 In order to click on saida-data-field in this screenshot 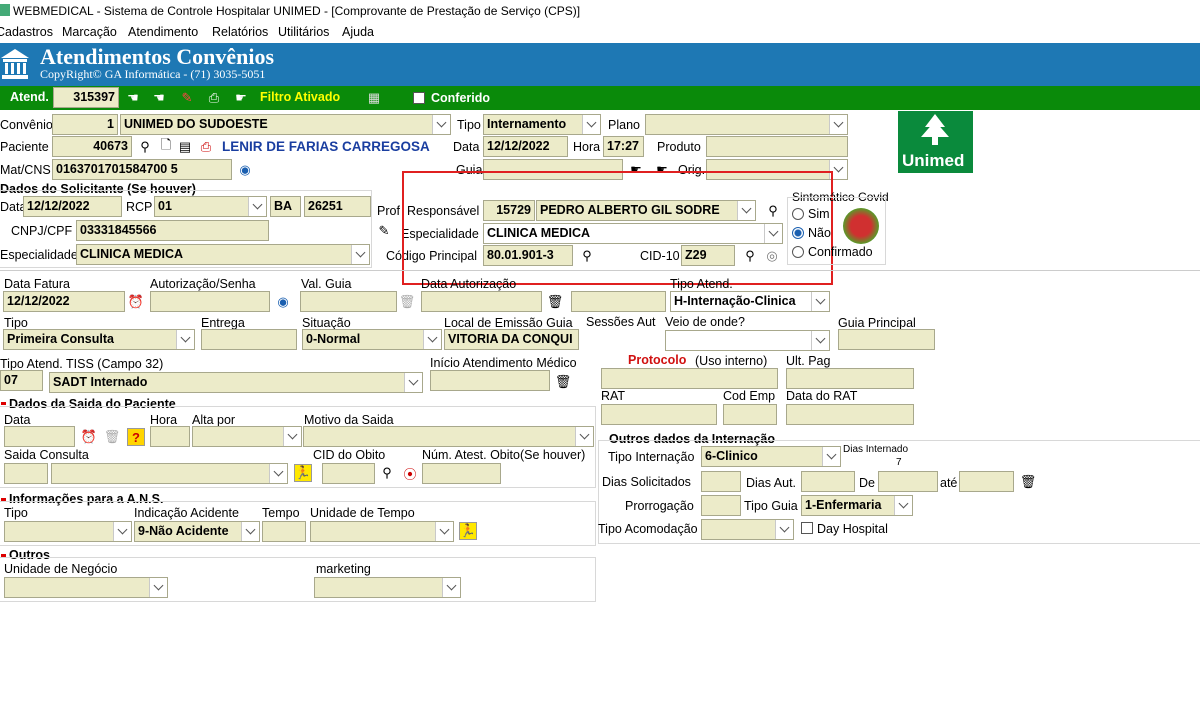, I will do `click(39, 436)`.